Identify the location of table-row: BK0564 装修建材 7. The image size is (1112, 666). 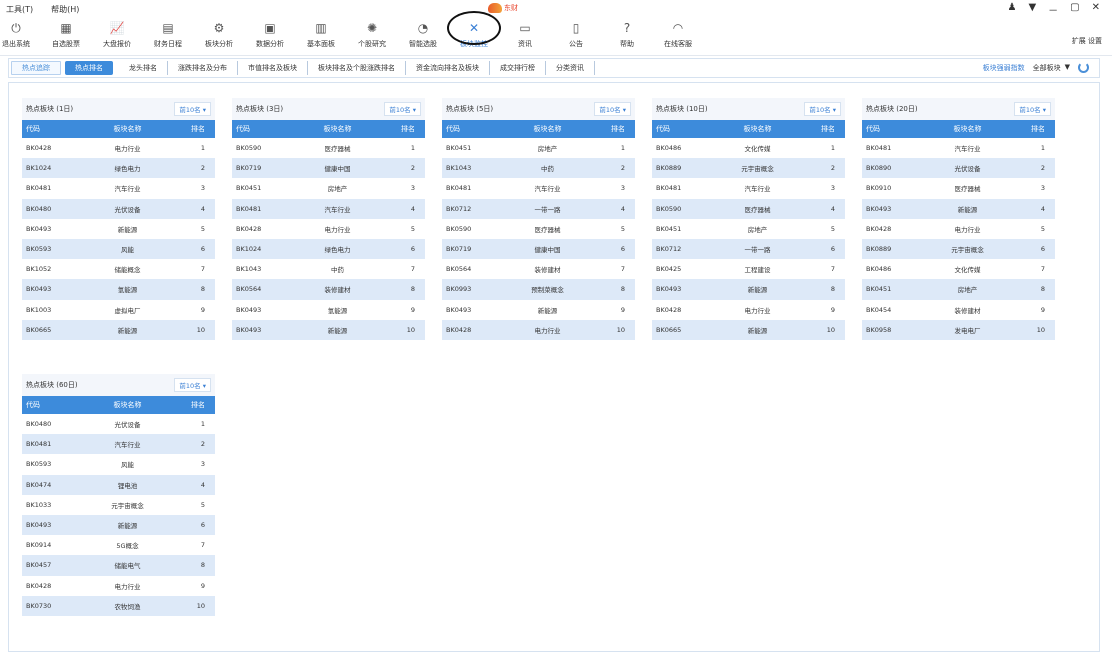
(538, 269).